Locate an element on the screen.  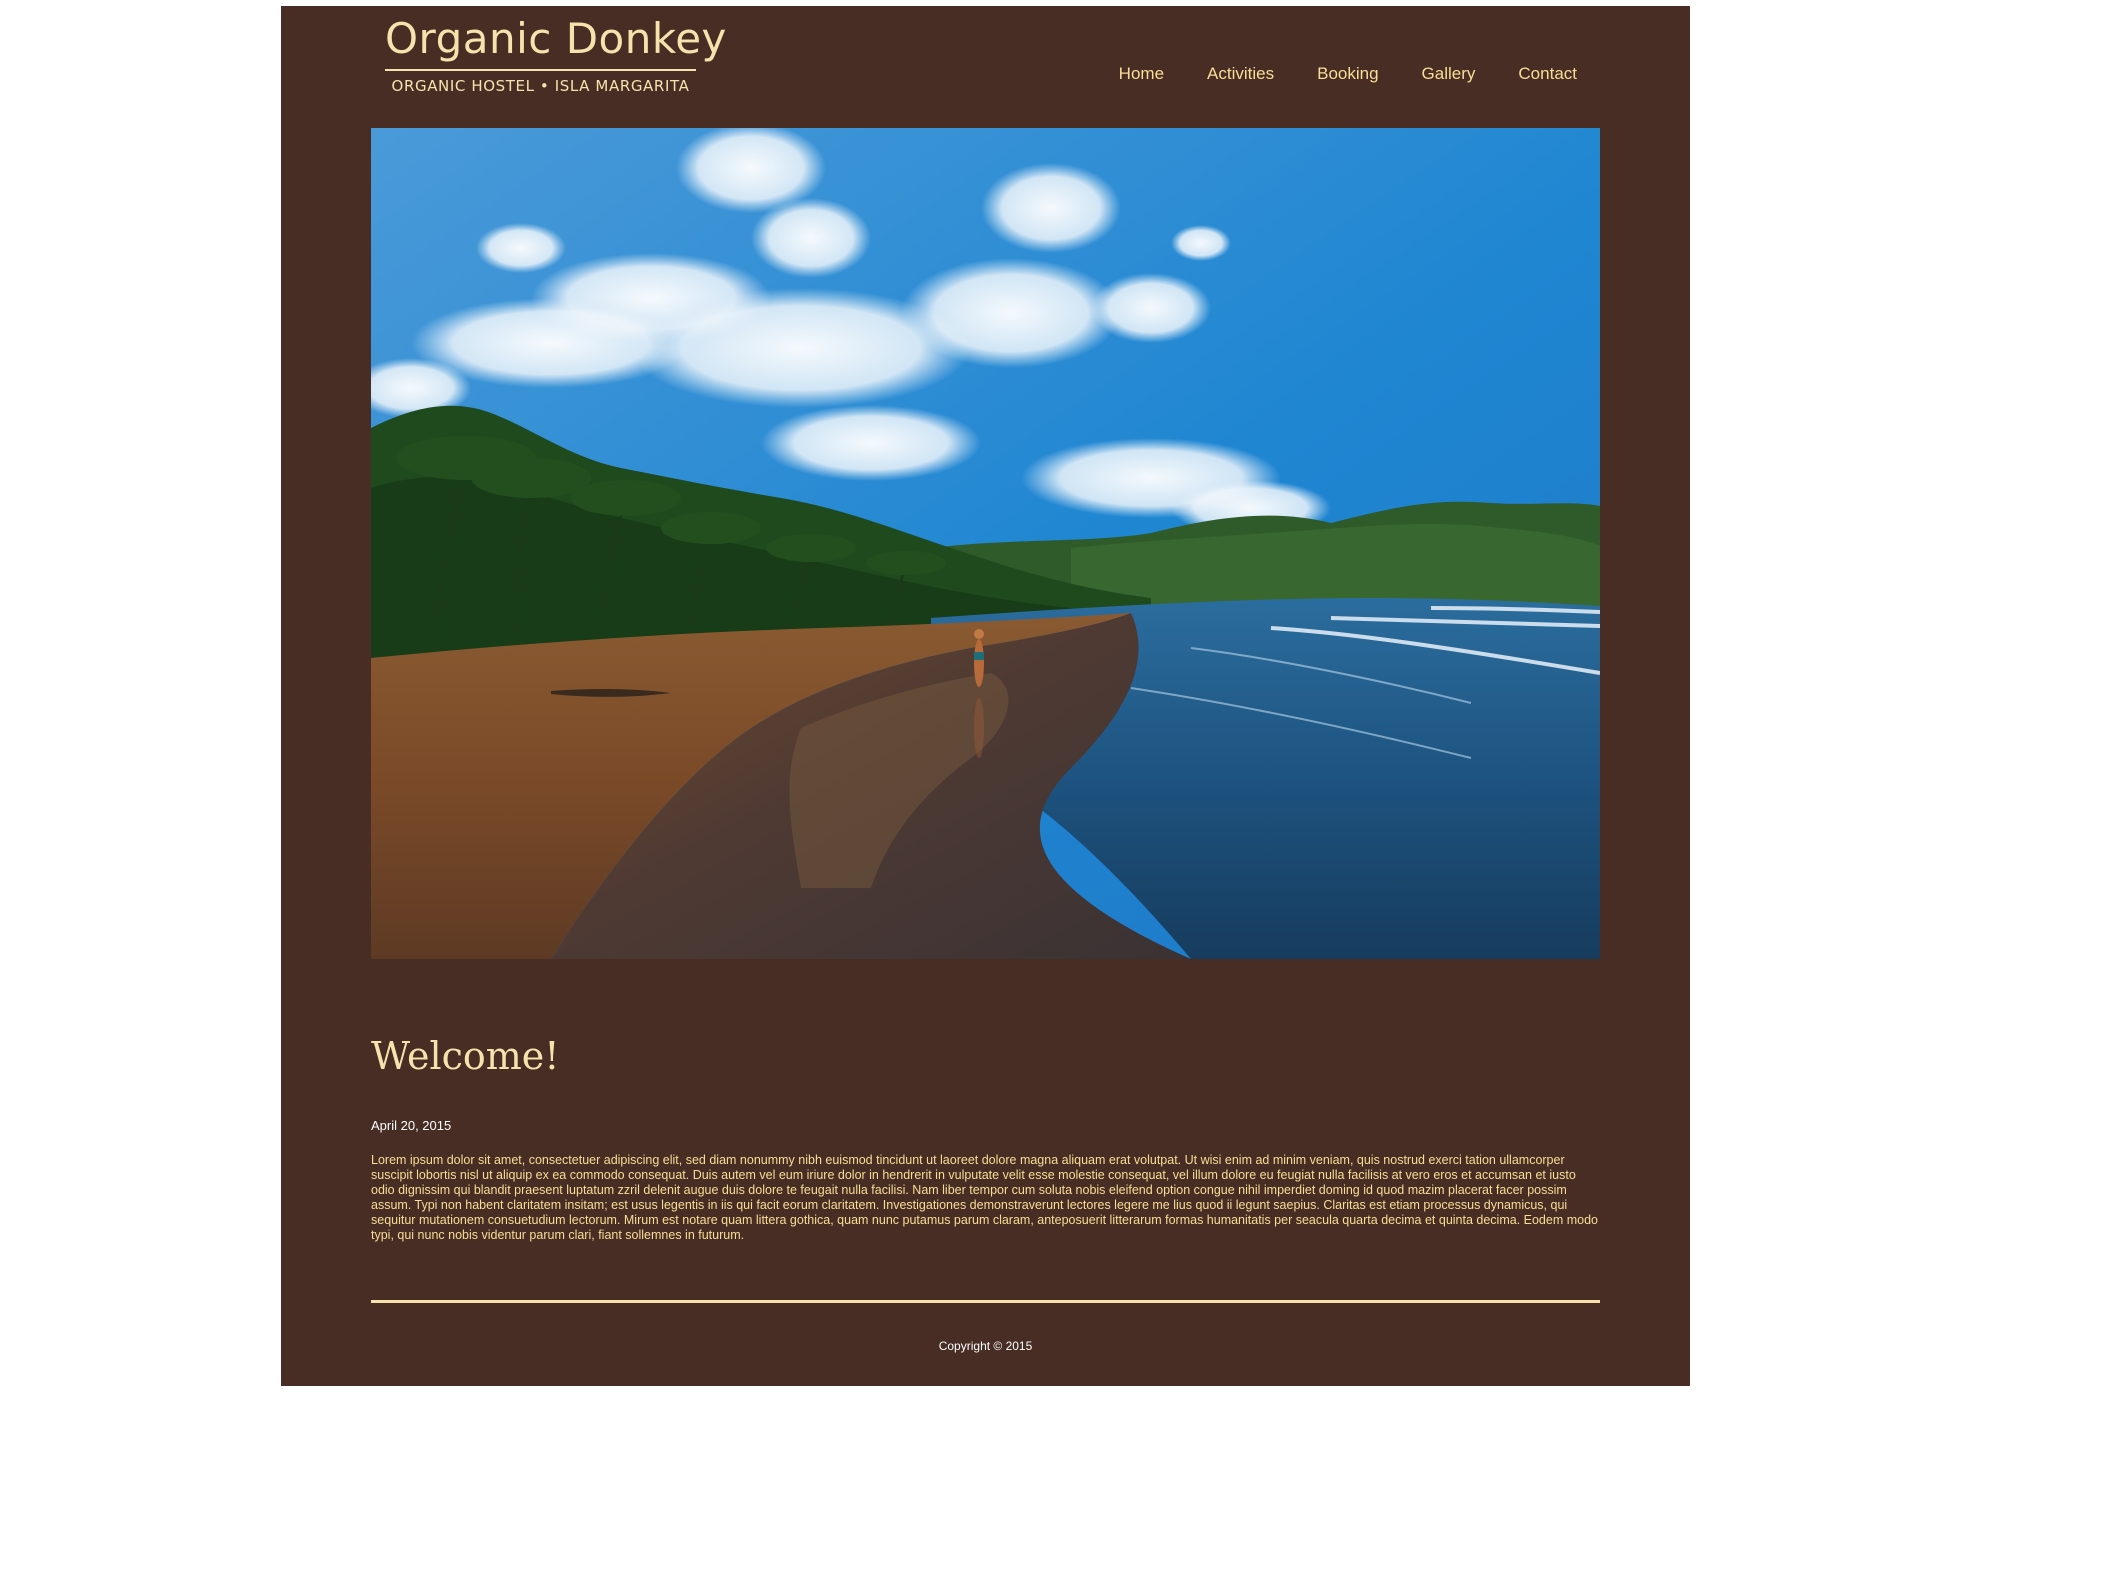
footer-divider is located at coordinates (985, 1301).